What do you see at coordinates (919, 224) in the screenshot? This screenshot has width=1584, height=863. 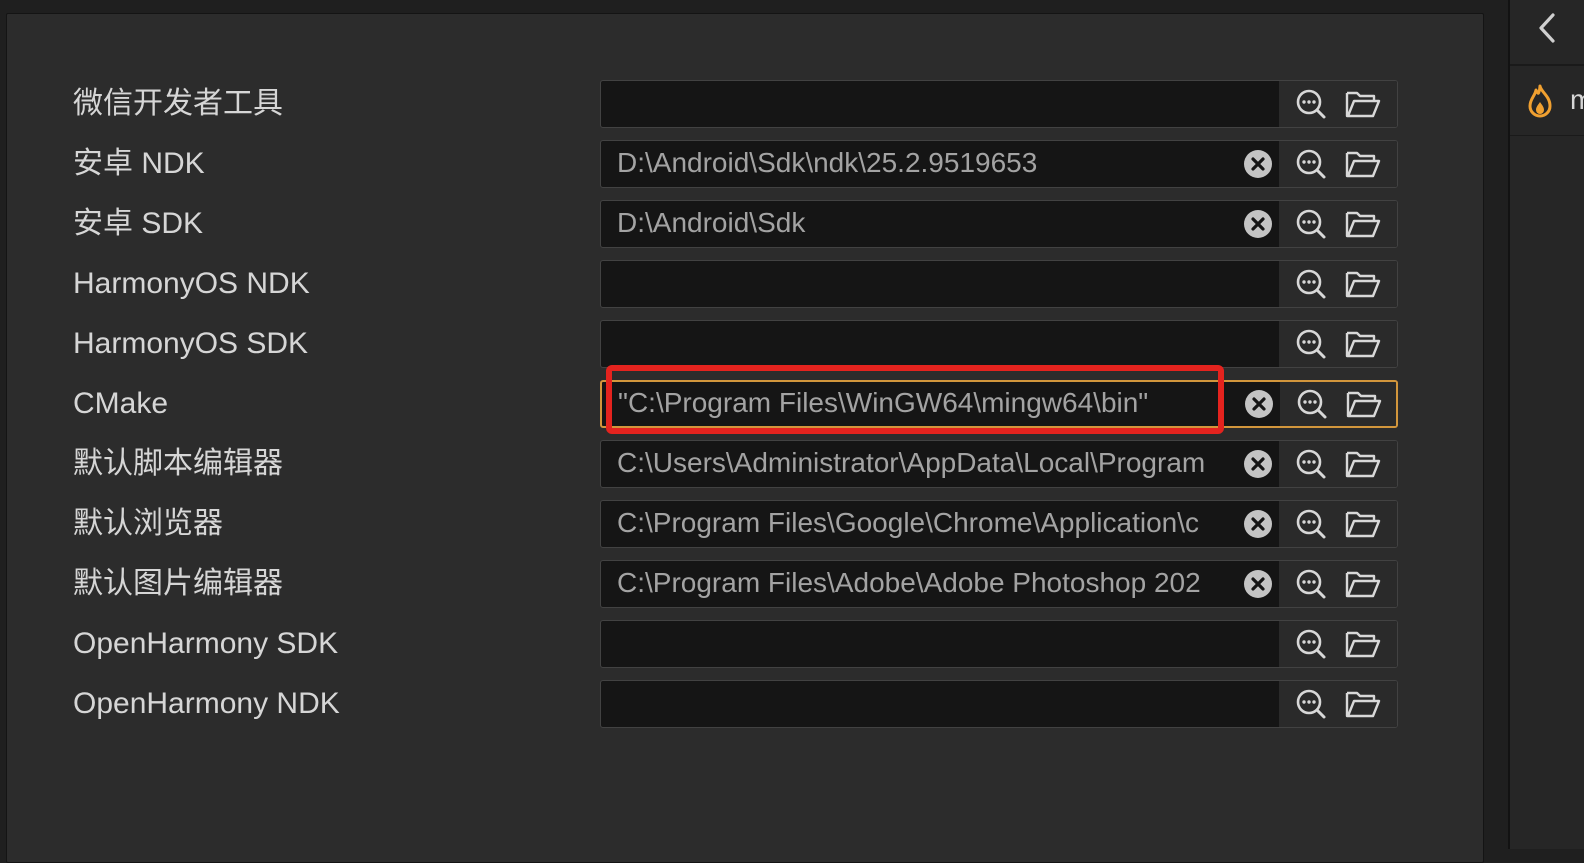 I see `path-input-android-sdk: D:\Android\Sdk` at bounding box center [919, 224].